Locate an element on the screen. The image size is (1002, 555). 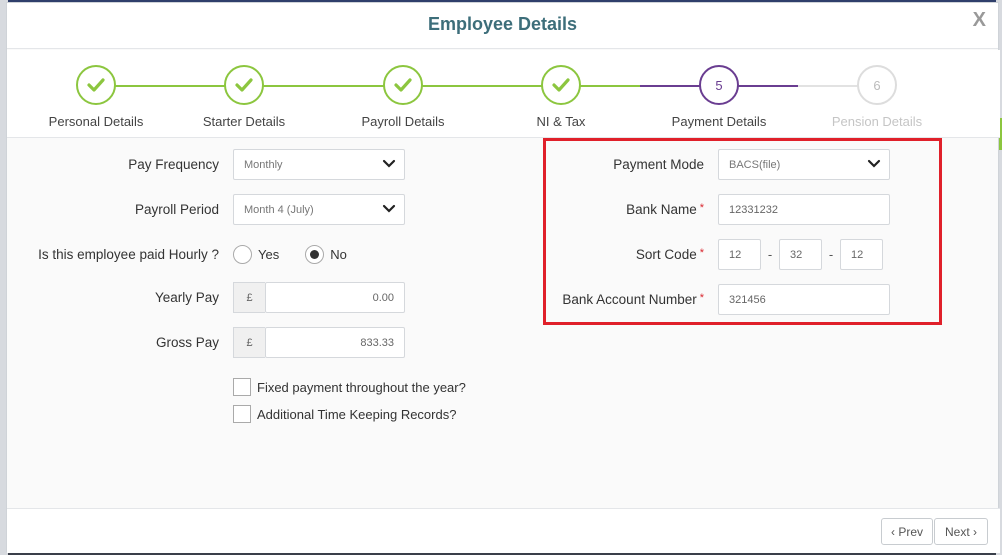
payroll-period-label: Payroll Period is located at coordinates (176, 209).